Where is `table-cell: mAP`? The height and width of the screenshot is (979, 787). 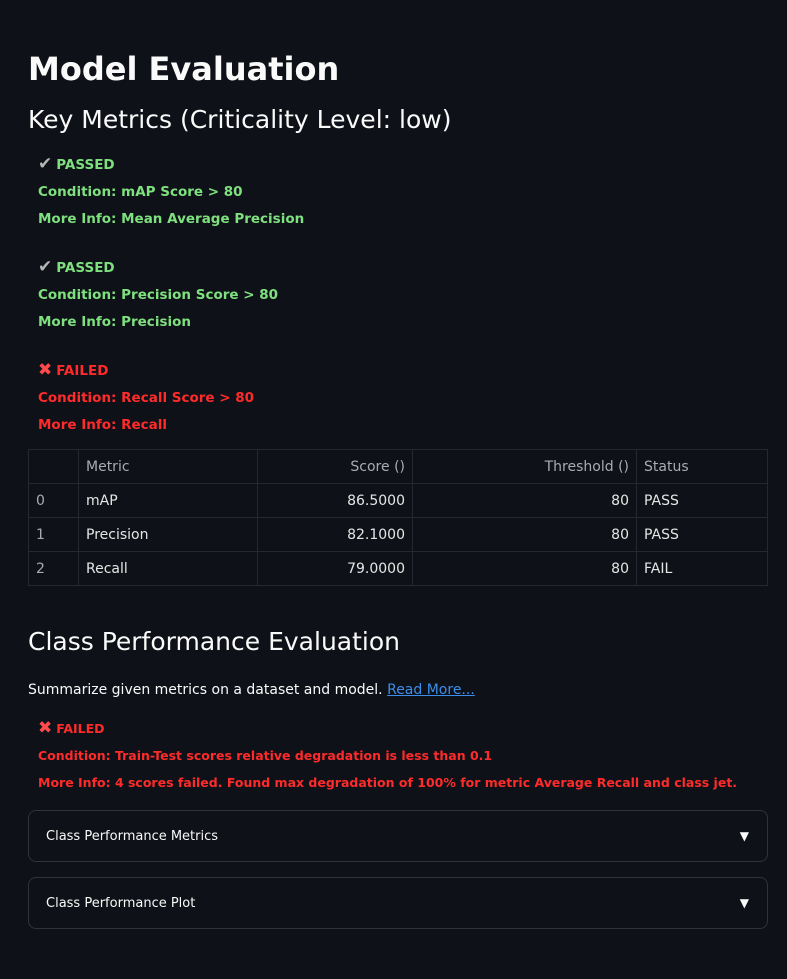
table-cell: mAP is located at coordinates (168, 500).